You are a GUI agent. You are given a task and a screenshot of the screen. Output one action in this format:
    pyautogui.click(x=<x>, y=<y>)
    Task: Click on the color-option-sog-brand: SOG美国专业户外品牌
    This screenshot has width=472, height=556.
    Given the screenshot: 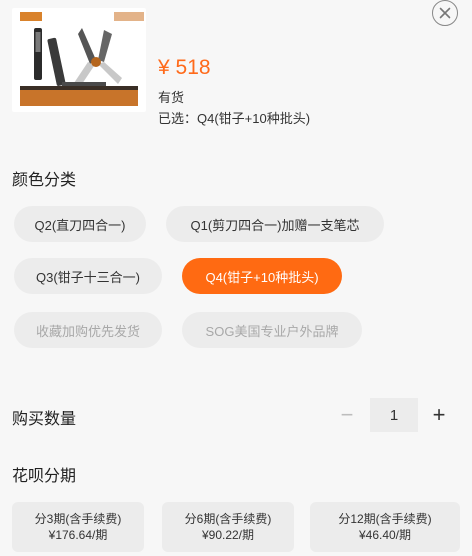 What is the action you would take?
    pyautogui.click(x=272, y=330)
    